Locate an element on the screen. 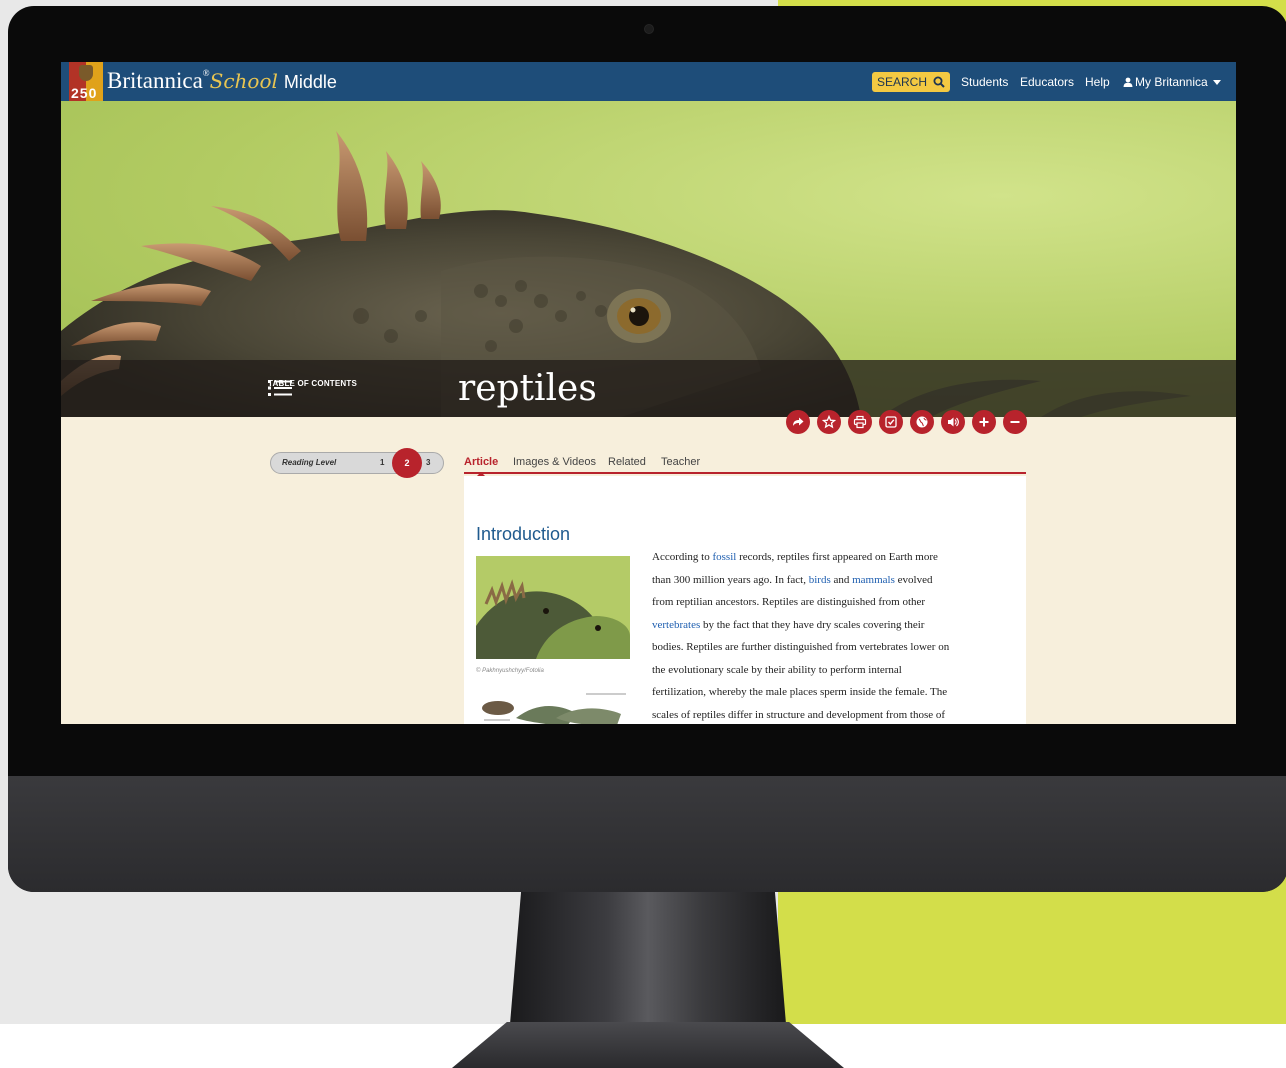 Image resolution: width=1286 pixels, height=1068 pixels. zoom-out-icon is located at coordinates (1015, 422).